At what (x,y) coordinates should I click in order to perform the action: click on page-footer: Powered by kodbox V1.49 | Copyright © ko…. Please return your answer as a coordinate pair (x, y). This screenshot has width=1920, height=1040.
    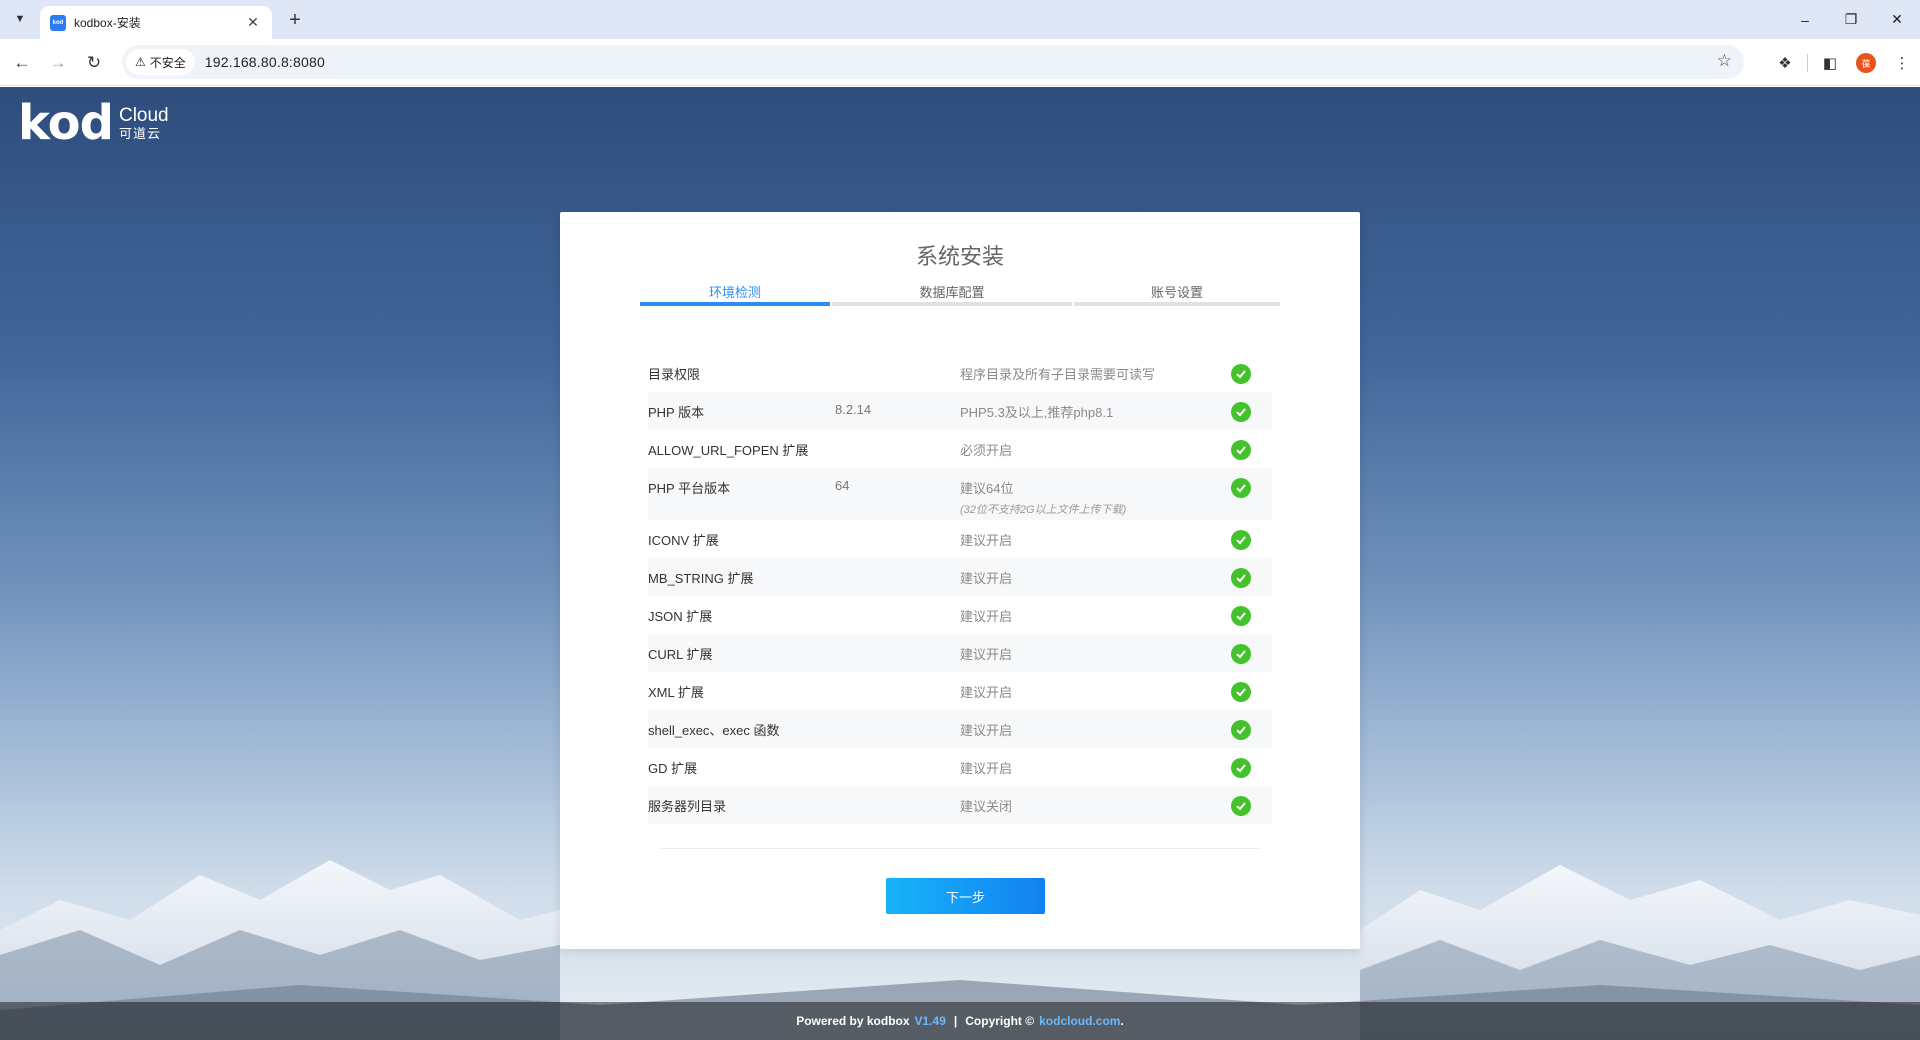
    Looking at the image, I should click on (960, 1021).